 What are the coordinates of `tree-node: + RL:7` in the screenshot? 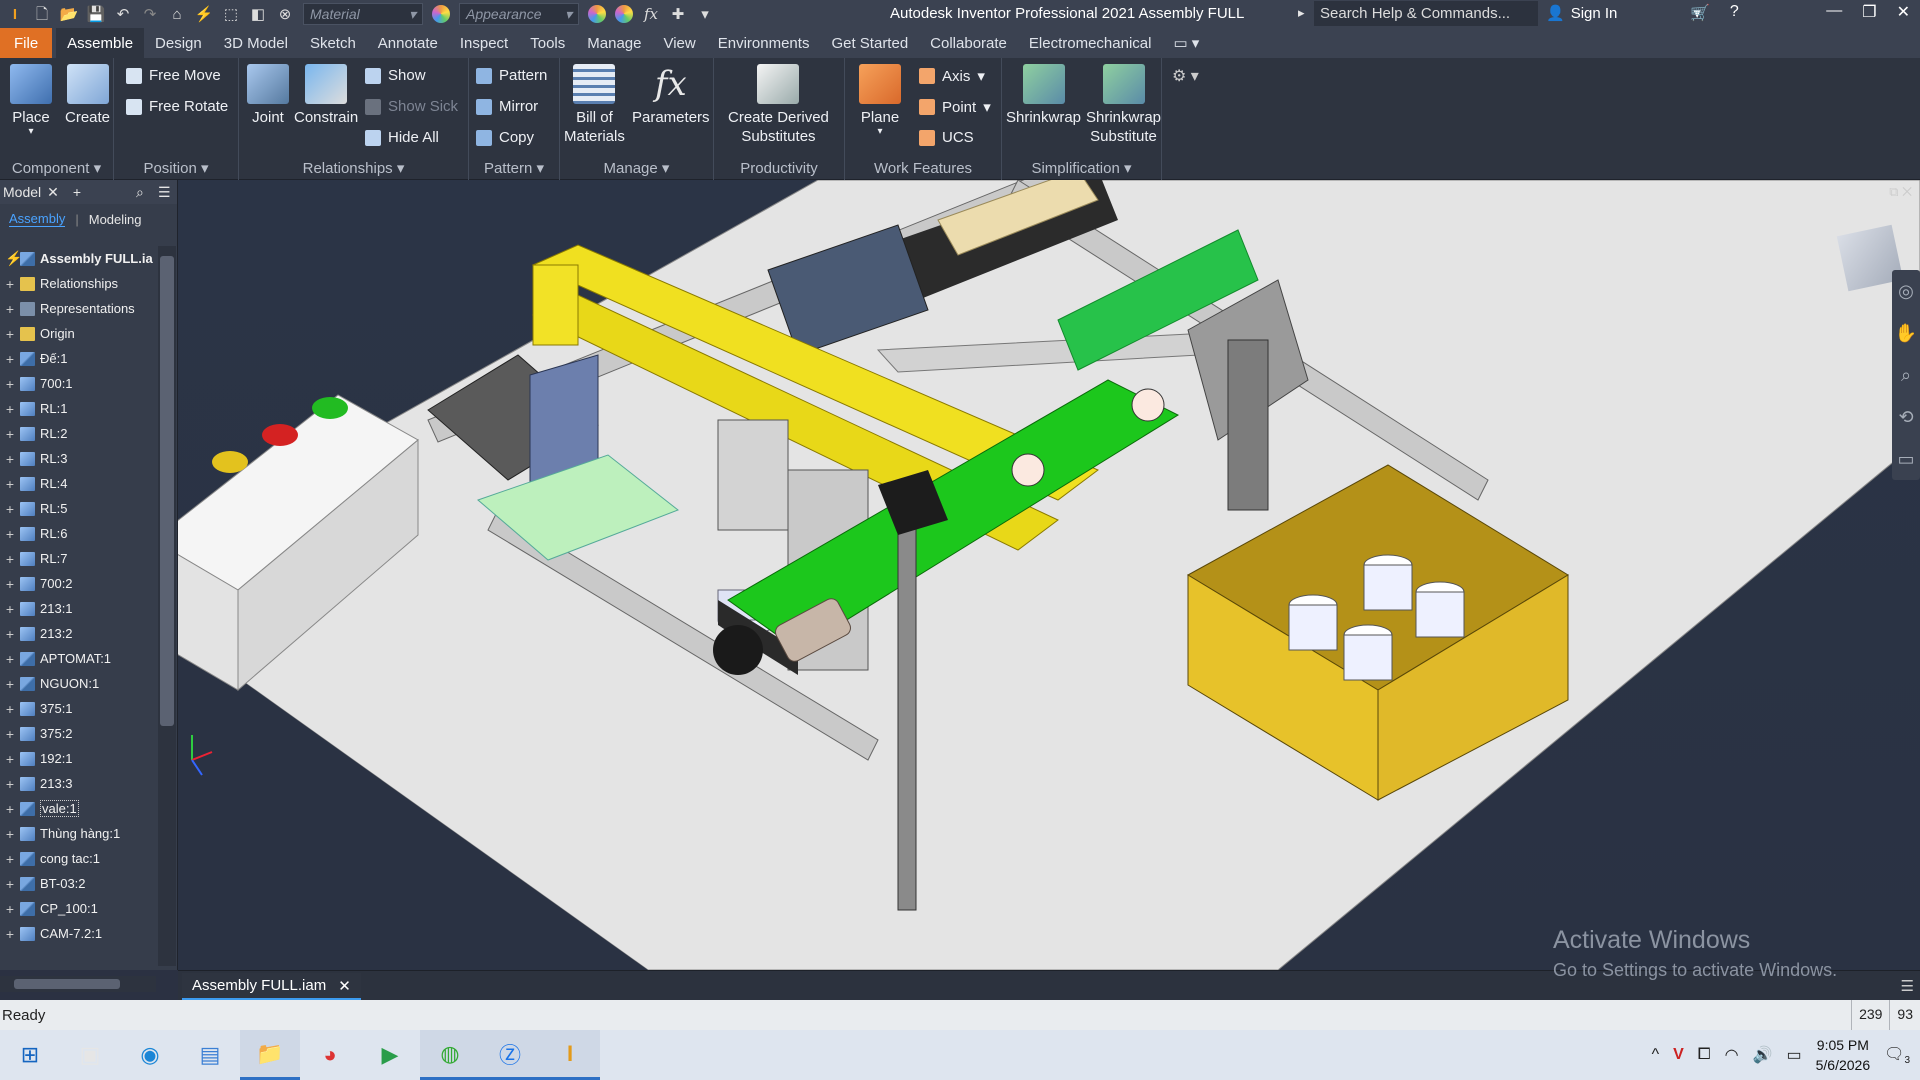 It's located at (78, 558).